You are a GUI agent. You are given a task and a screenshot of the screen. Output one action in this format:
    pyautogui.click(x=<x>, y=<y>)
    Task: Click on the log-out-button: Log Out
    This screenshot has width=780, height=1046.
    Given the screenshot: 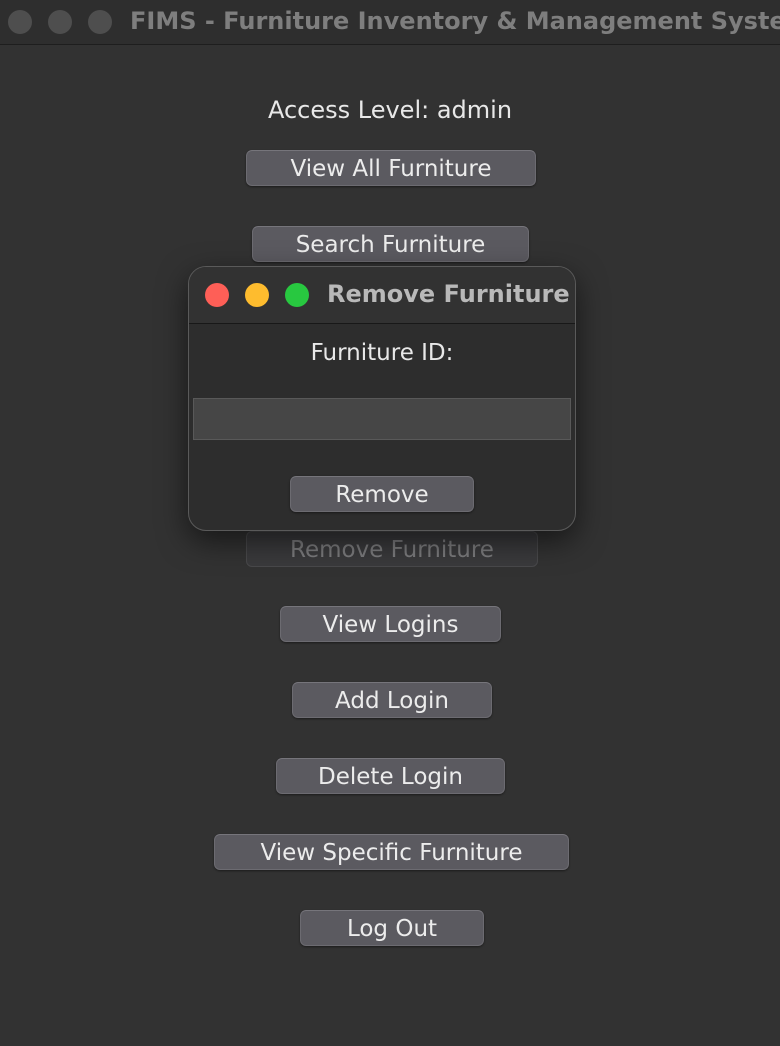 What is the action you would take?
    pyautogui.click(x=392, y=928)
    